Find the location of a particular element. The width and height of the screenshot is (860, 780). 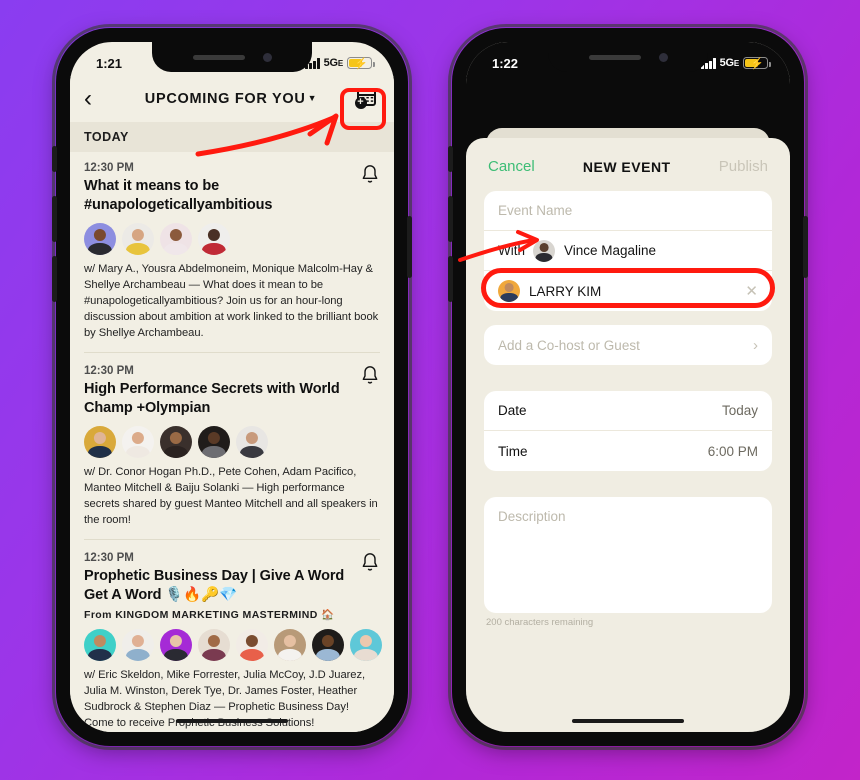

annotation-arrow-to-create-event is located at coordinates (267, 135).